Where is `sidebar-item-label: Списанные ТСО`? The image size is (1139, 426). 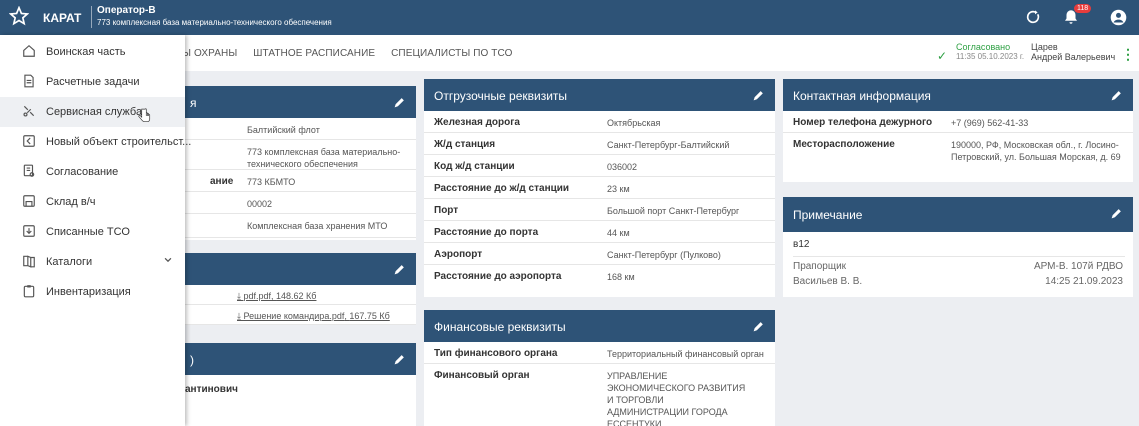
sidebar-item-label: Списанные ТСО is located at coordinates (88, 232).